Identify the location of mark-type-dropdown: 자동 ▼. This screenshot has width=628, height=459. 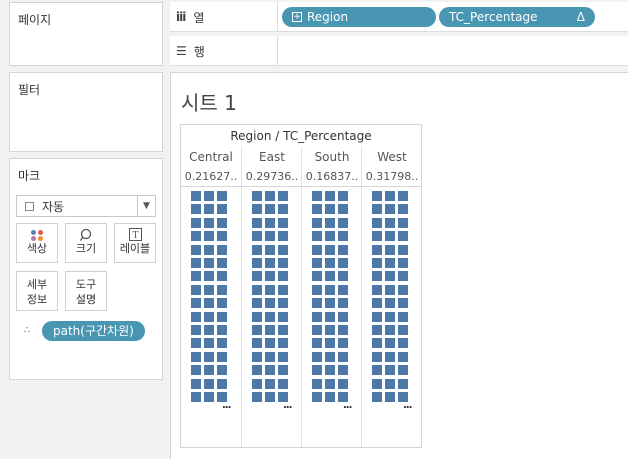
(86, 206).